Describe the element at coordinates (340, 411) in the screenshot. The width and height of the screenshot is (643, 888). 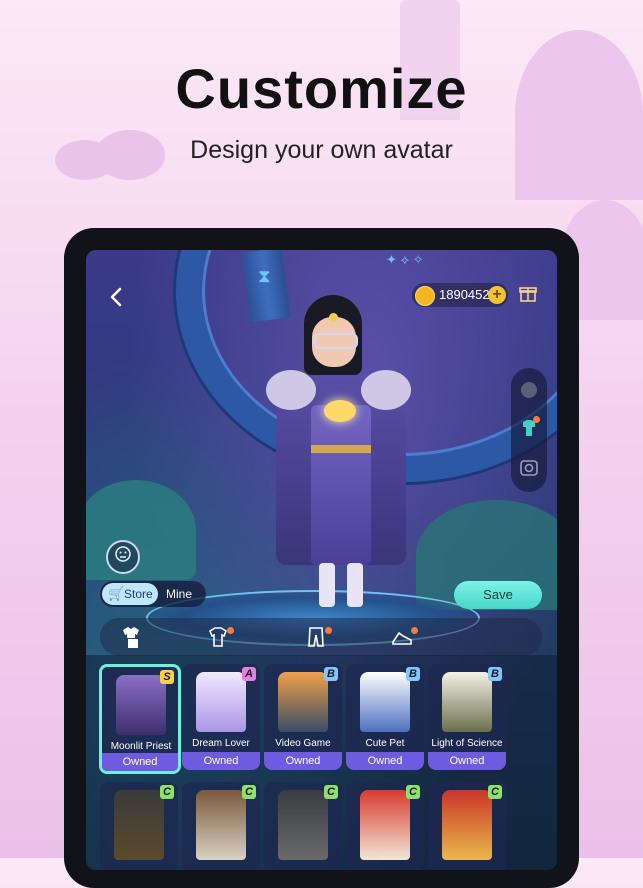
I see `avatar-glowing-hands` at that location.